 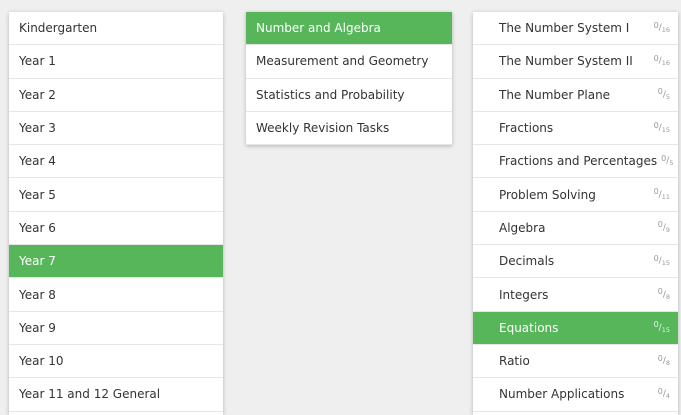 What do you see at coordinates (575, 129) in the screenshot?
I see `topic-item-fractions: Fractions 0/15` at bounding box center [575, 129].